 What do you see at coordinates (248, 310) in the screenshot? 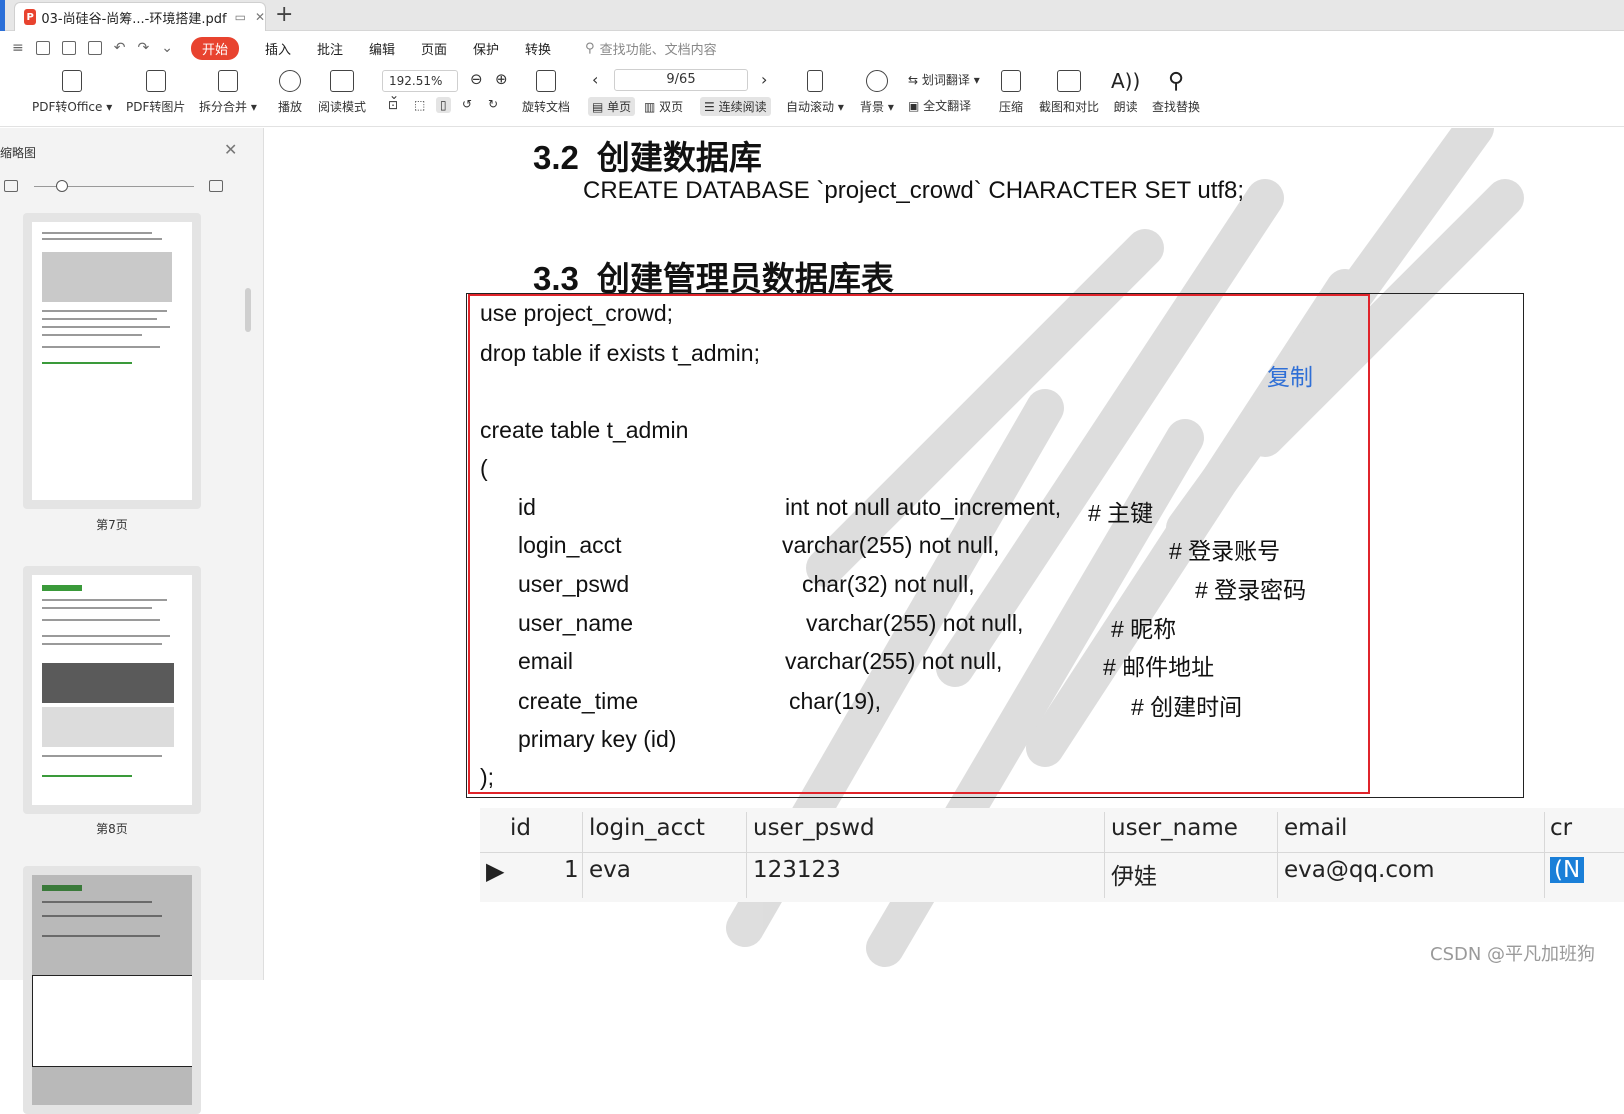
I see `thumbnail-scrollbar` at bounding box center [248, 310].